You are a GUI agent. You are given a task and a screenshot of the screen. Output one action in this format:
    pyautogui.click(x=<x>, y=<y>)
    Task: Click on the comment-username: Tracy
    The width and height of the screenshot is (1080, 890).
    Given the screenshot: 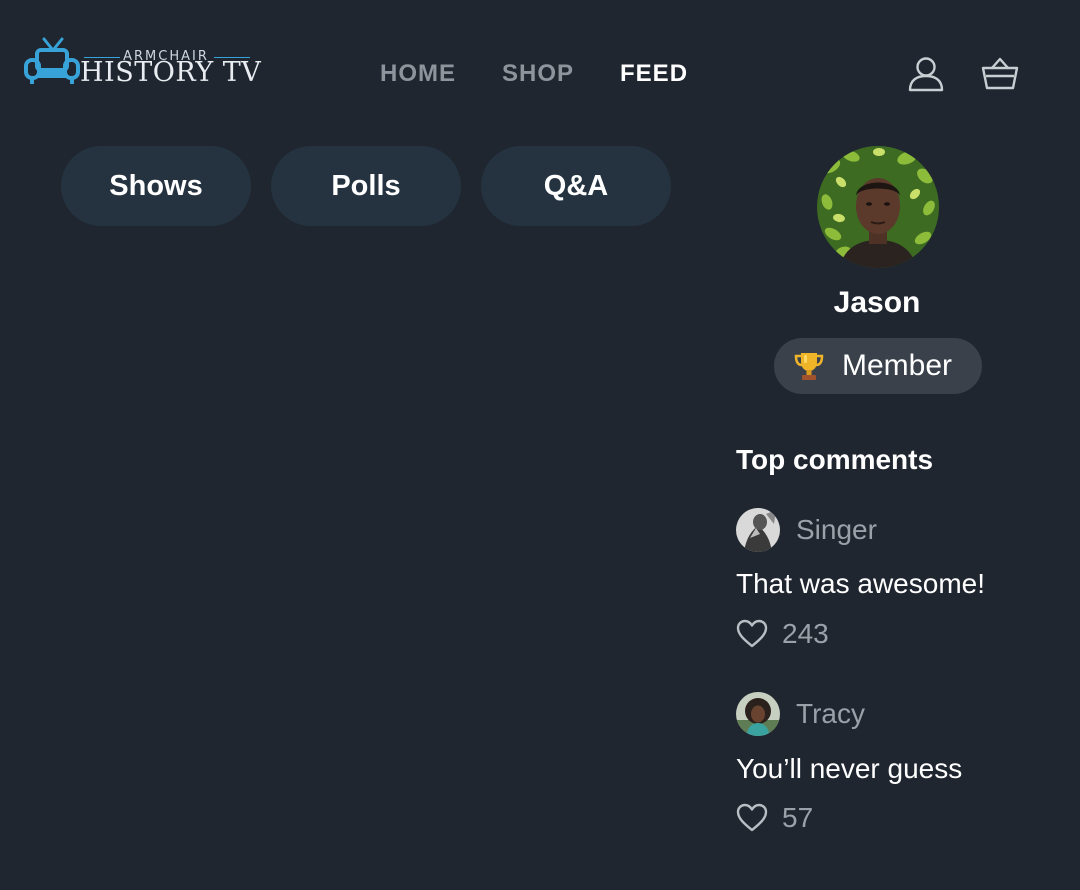 What is the action you would take?
    pyautogui.click(x=830, y=714)
    